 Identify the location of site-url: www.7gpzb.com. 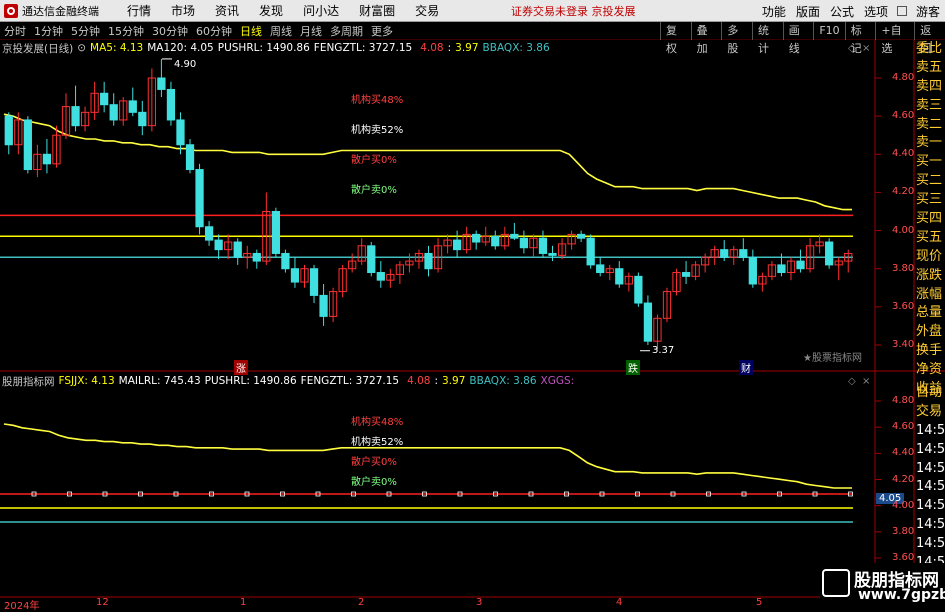
(901, 595).